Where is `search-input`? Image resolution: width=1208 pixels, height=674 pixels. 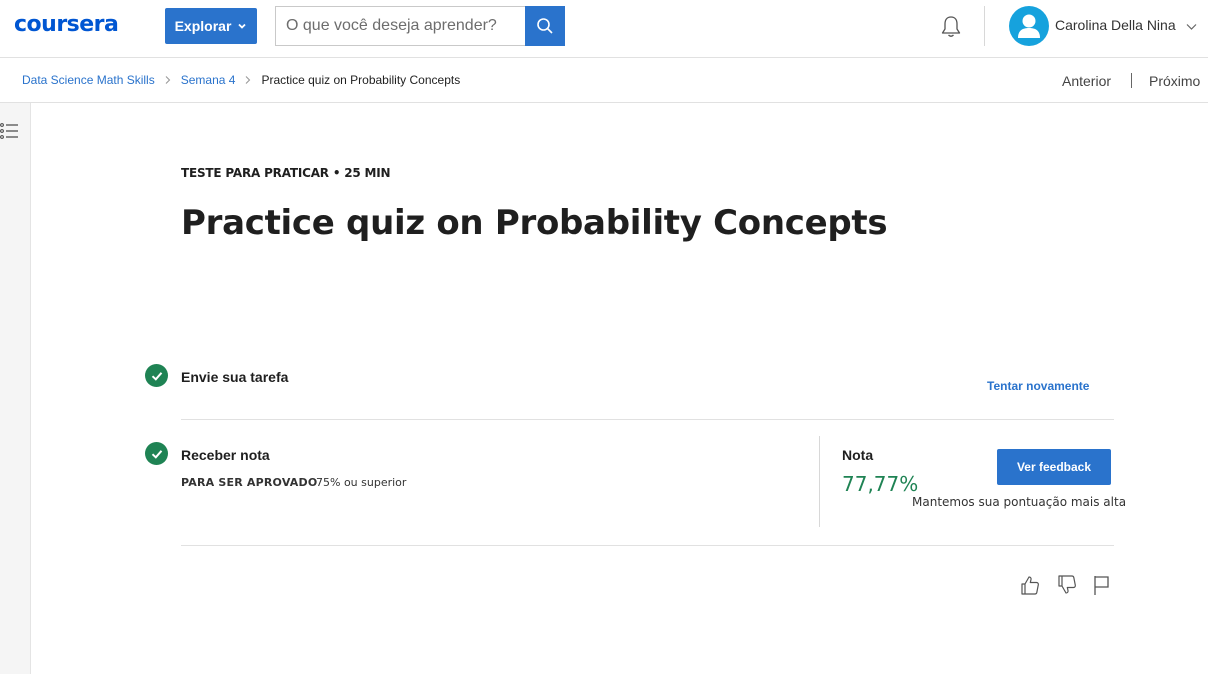 search-input is located at coordinates (400, 26).